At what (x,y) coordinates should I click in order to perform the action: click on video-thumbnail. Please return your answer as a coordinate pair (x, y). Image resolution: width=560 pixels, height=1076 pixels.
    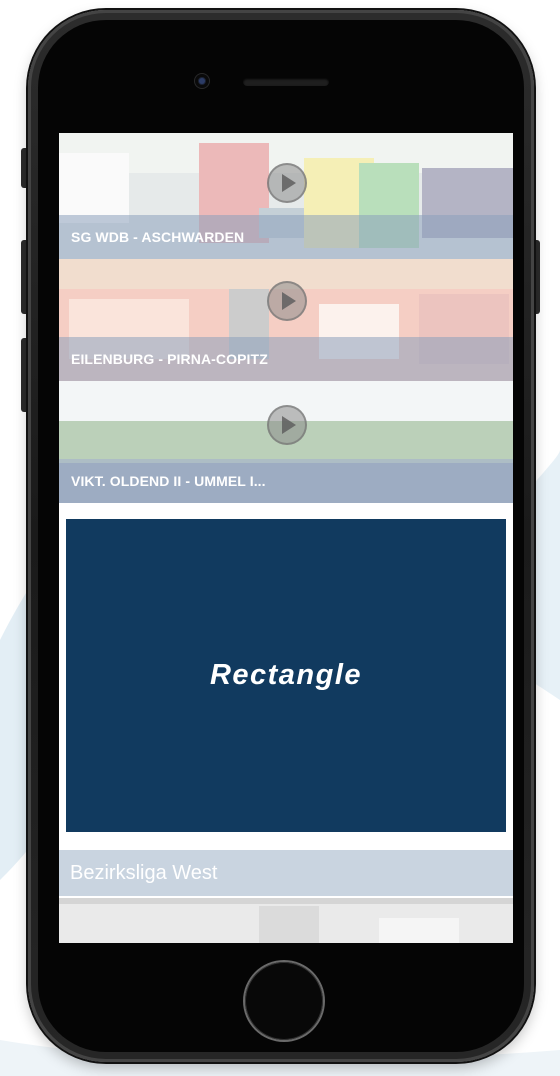
    Looking at the image, I should click on (286, 920).